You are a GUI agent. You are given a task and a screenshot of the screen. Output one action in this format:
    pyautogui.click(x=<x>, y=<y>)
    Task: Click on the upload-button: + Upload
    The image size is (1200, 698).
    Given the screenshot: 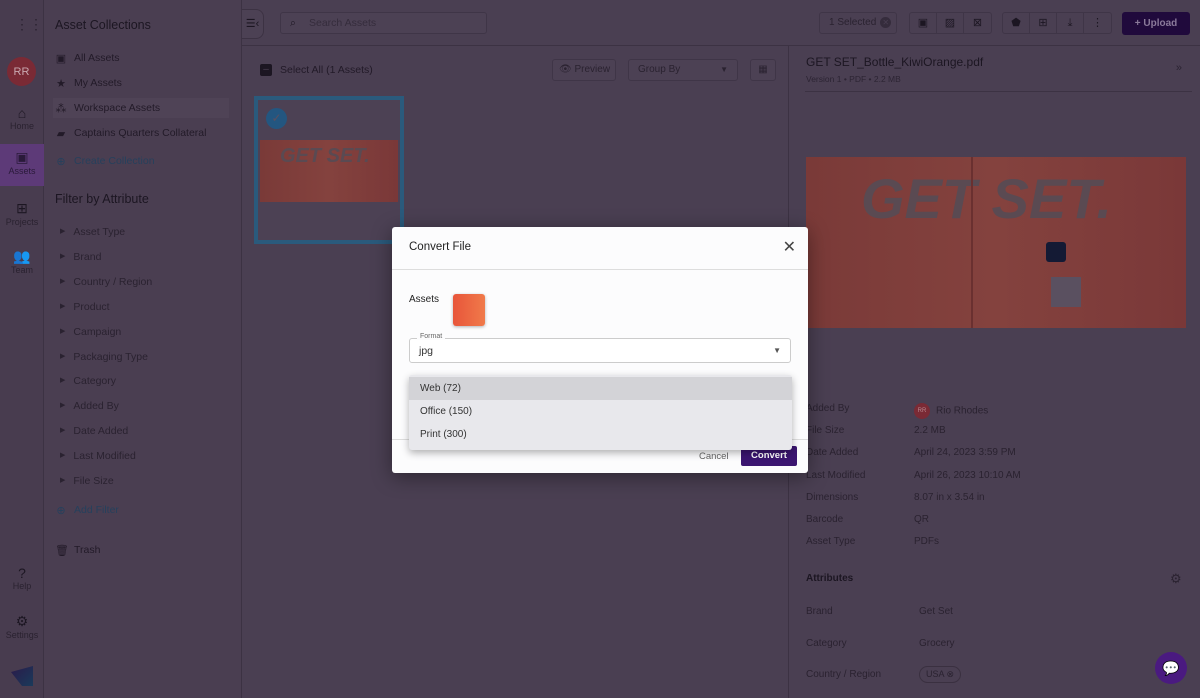 What is the action you would take?
    pyautogui.click(x=1156, y=23)
    